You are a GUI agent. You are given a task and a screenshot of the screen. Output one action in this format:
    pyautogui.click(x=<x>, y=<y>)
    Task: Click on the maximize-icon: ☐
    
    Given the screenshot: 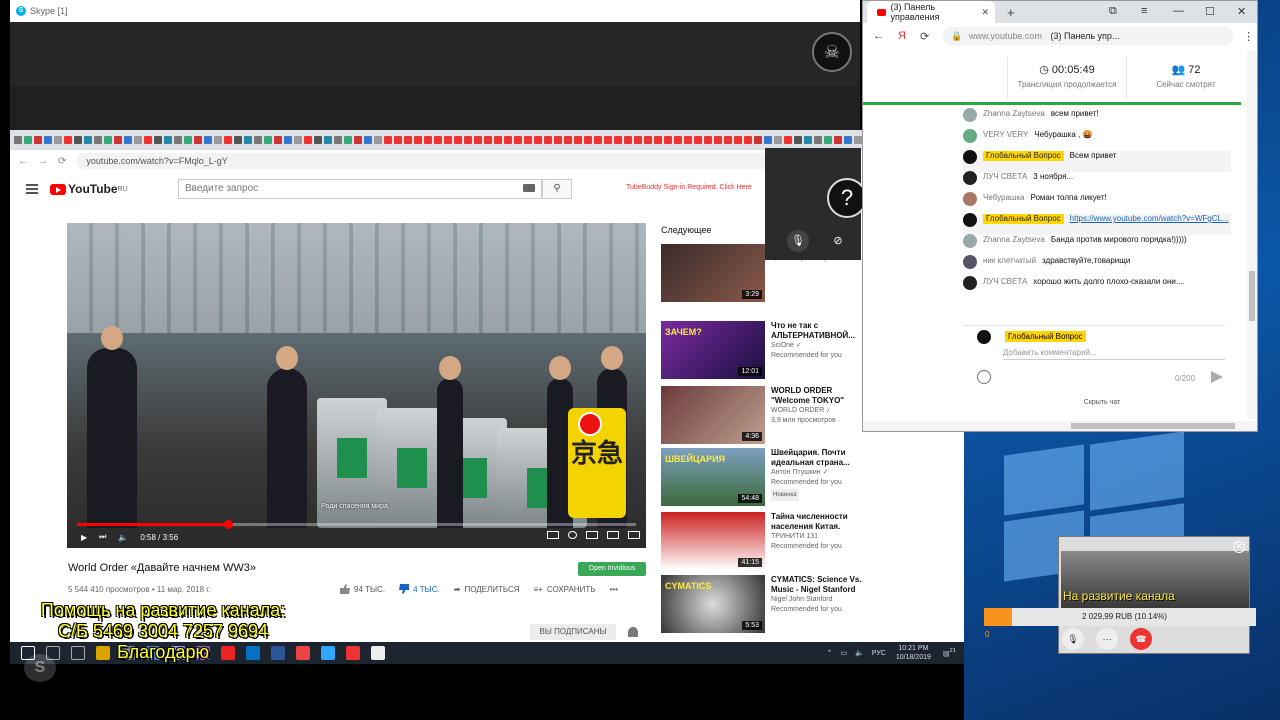 What is the action you would take?
    pyautogui.click(x=1210, y=11)
    